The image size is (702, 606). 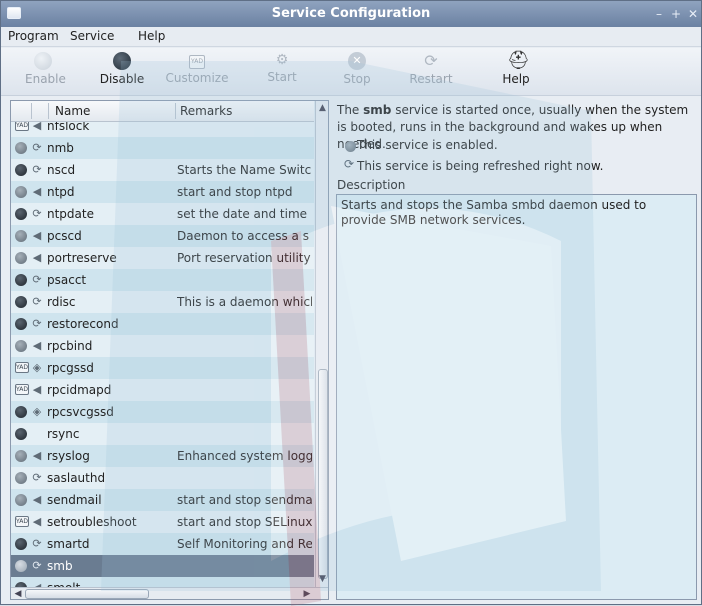 I want to click on service-name-cell: ntpd, so click(x=61, y=192).